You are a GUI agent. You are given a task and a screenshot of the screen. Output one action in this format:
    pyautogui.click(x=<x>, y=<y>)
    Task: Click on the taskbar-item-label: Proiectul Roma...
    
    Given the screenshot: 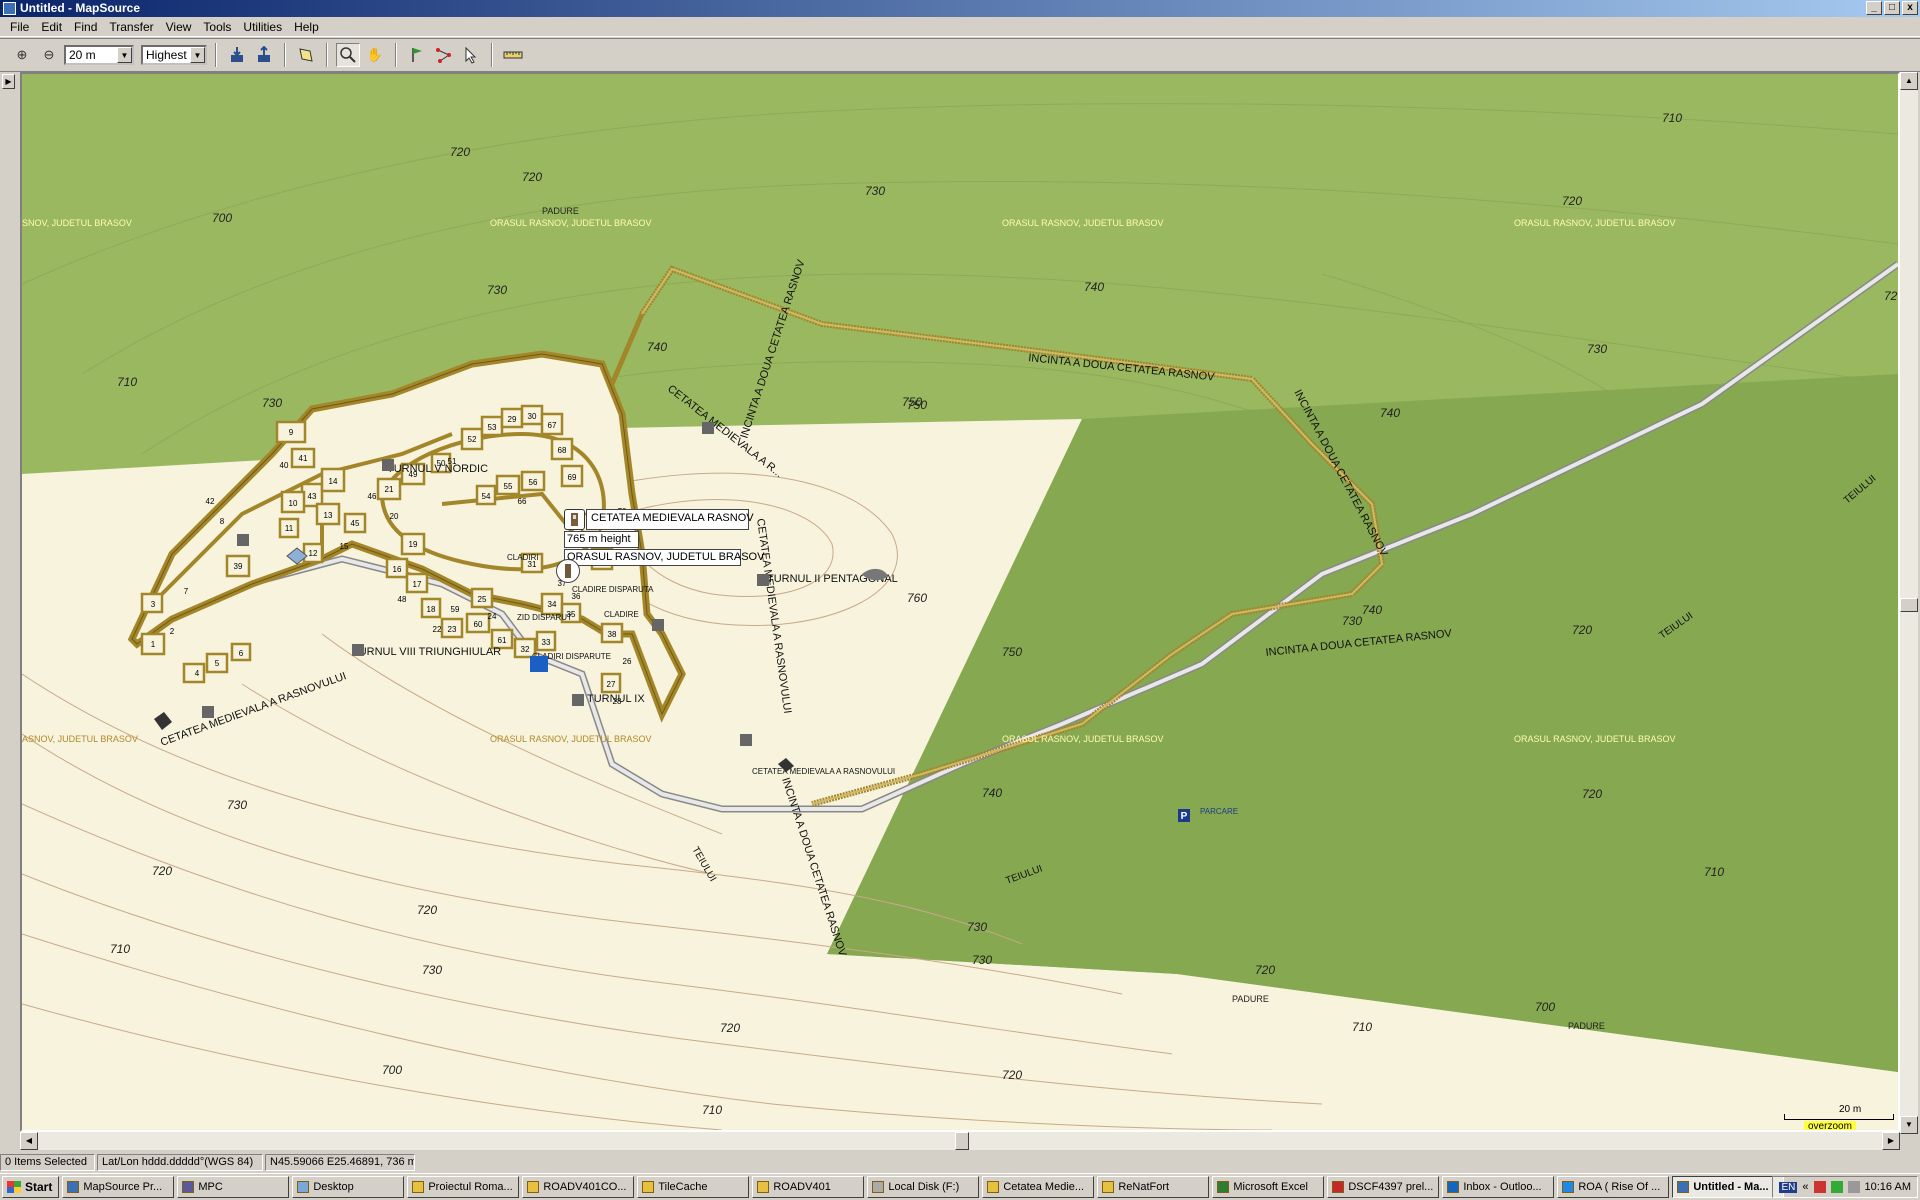 What is the action you would take?
    pyautogui.click(x=470, y=1187)
    